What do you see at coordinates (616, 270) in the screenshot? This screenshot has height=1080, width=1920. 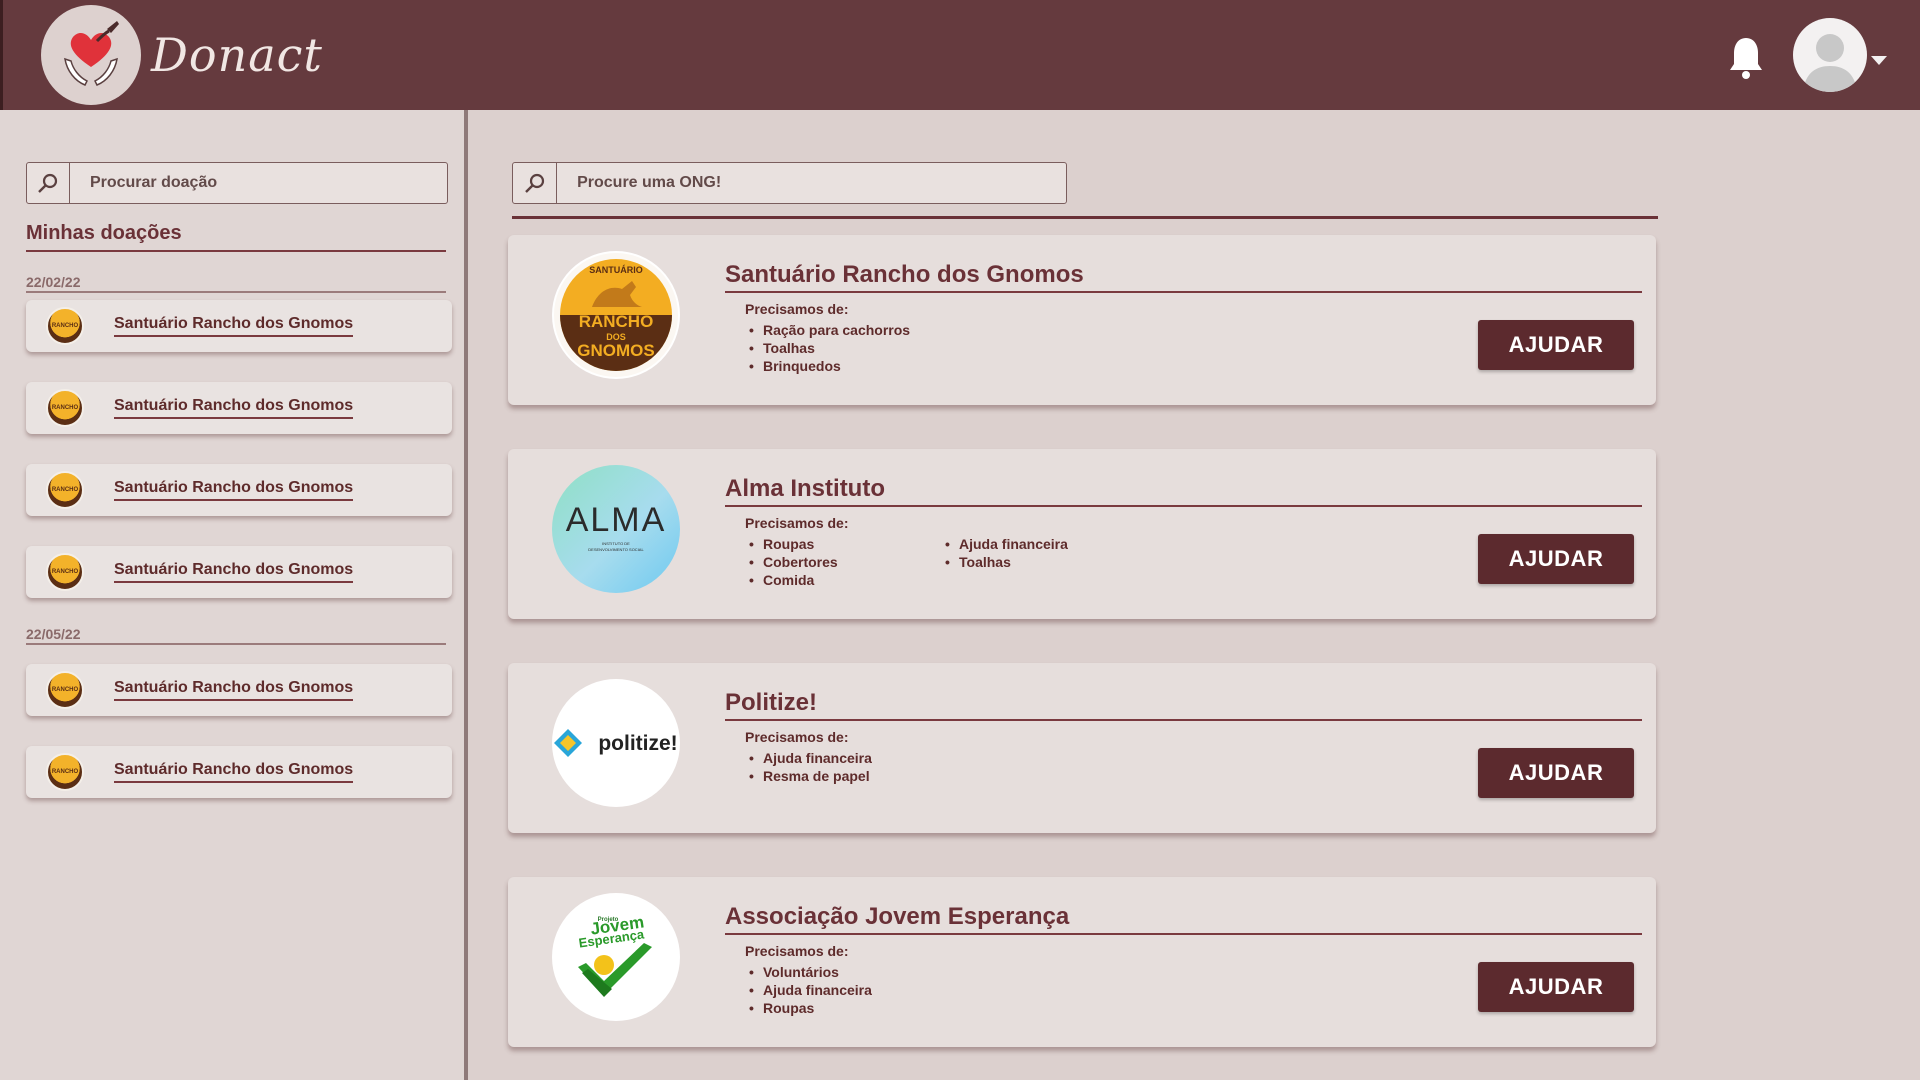 I see `rancho-logo-text: SANTUÁRIO` at bounding box center [616, 270].